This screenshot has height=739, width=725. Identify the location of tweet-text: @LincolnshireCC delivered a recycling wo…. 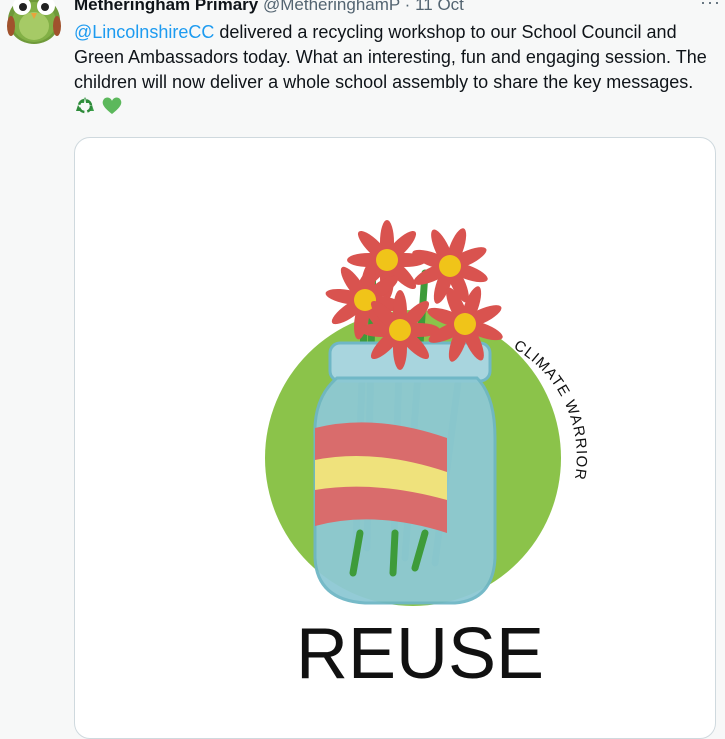
(396, 71).